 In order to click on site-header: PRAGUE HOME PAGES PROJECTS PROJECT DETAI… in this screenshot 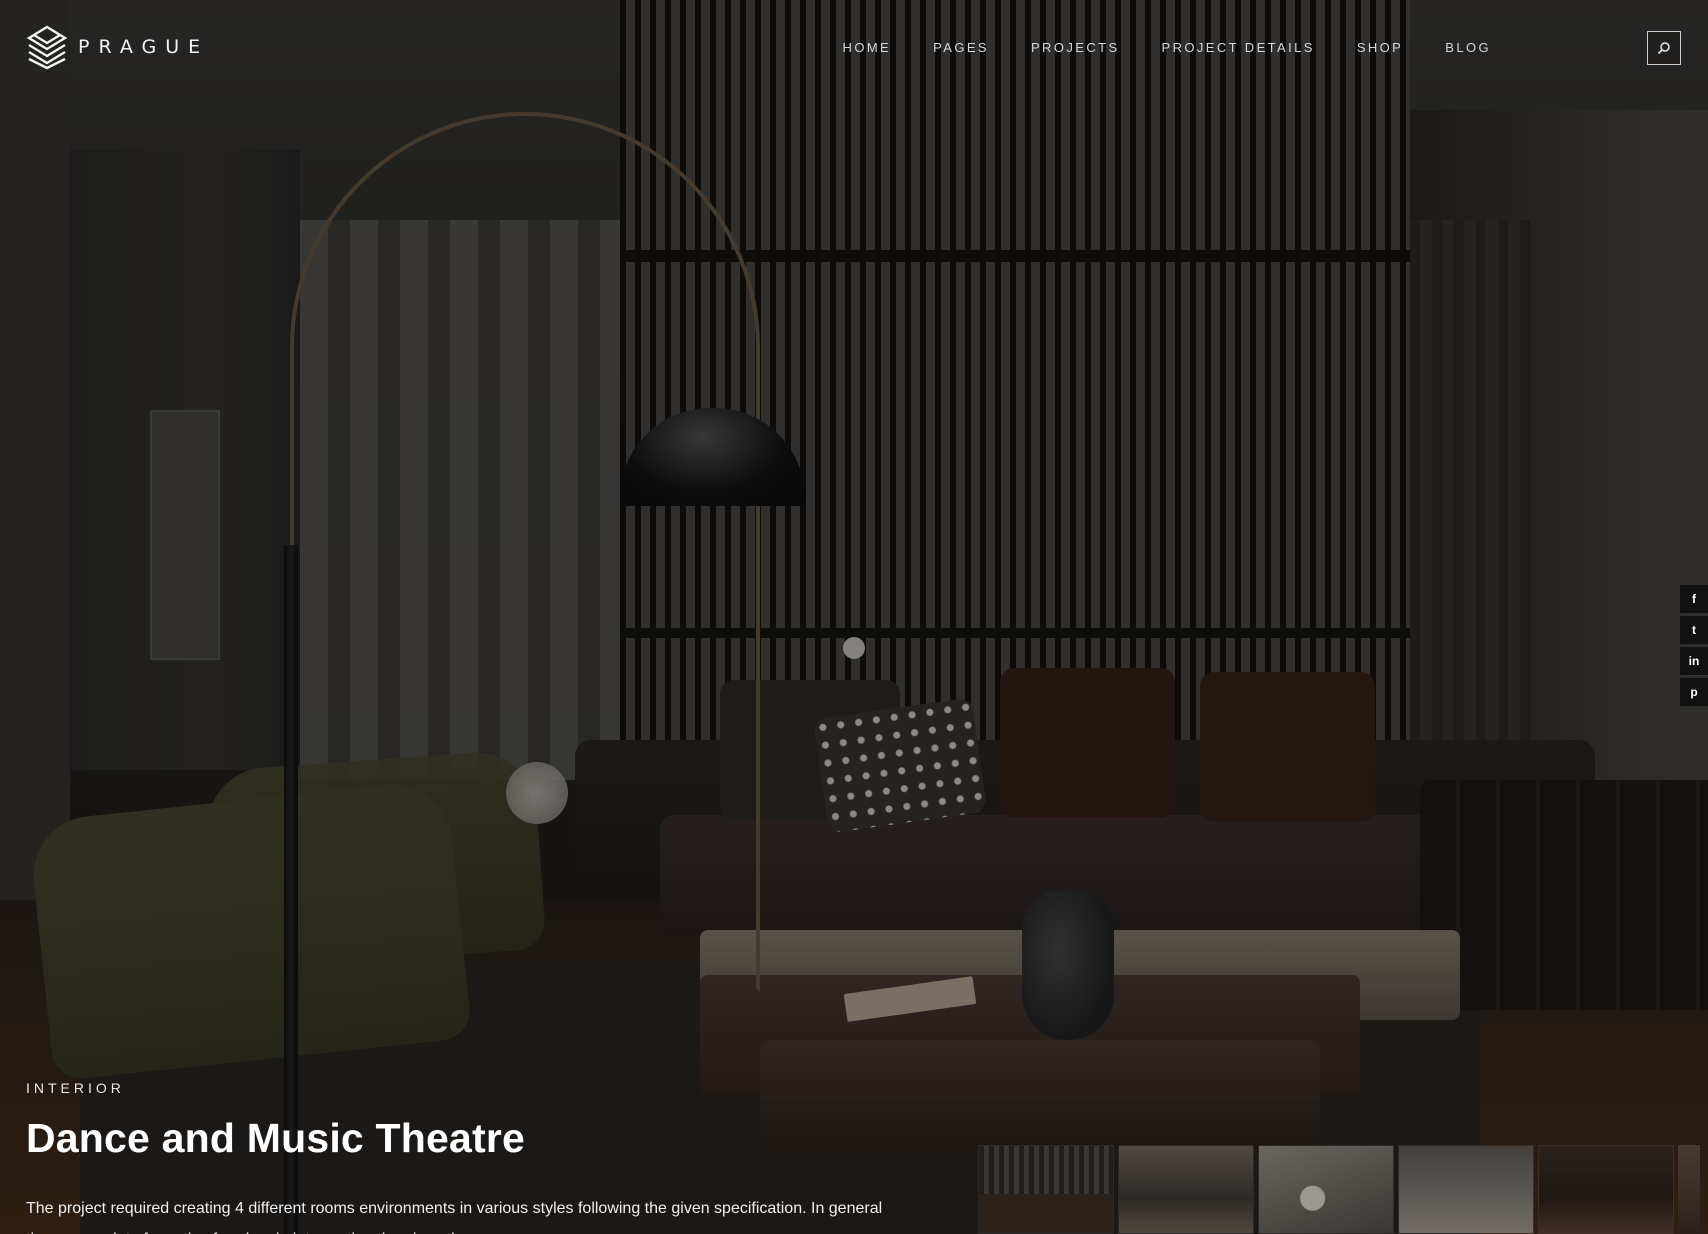, I will do `click(854, 50)`.